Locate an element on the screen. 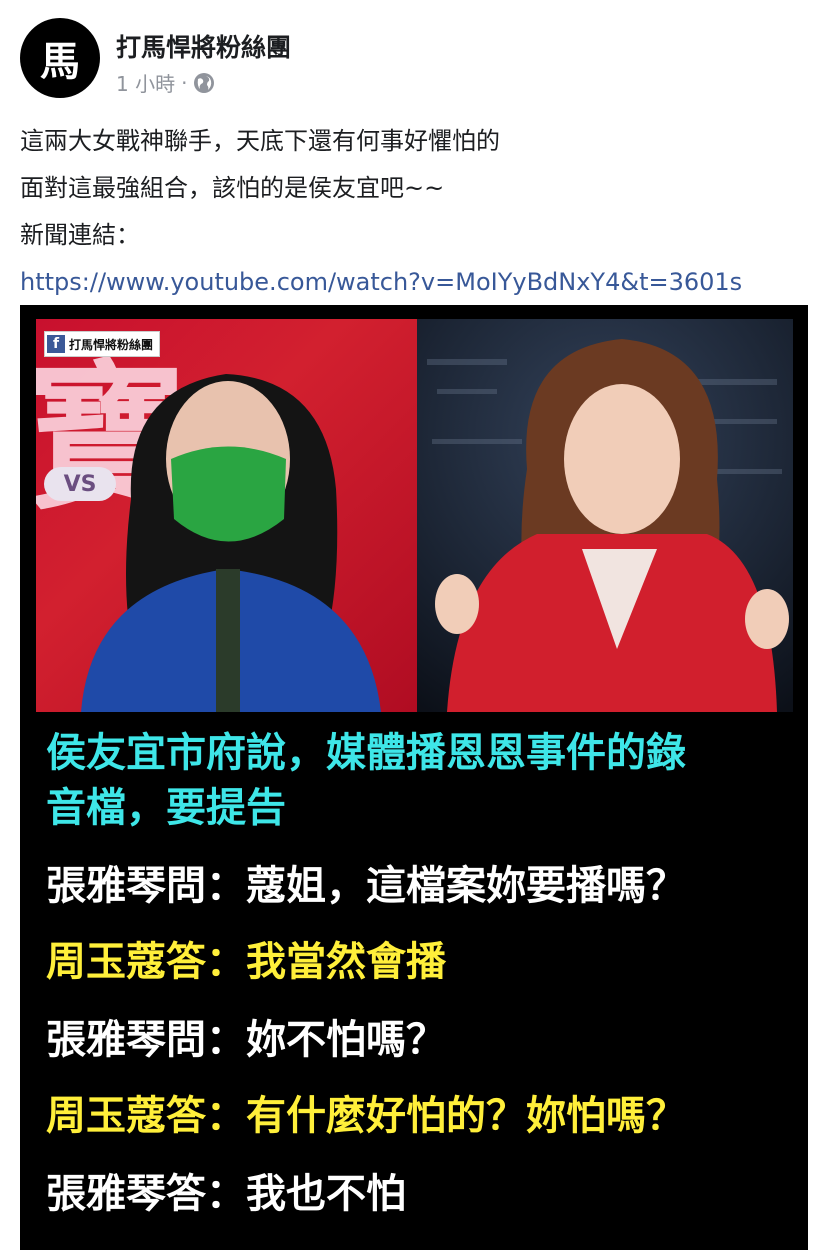  caption-line: 周玉蔻答：我當然會播 is located at coordinates (246, 962).